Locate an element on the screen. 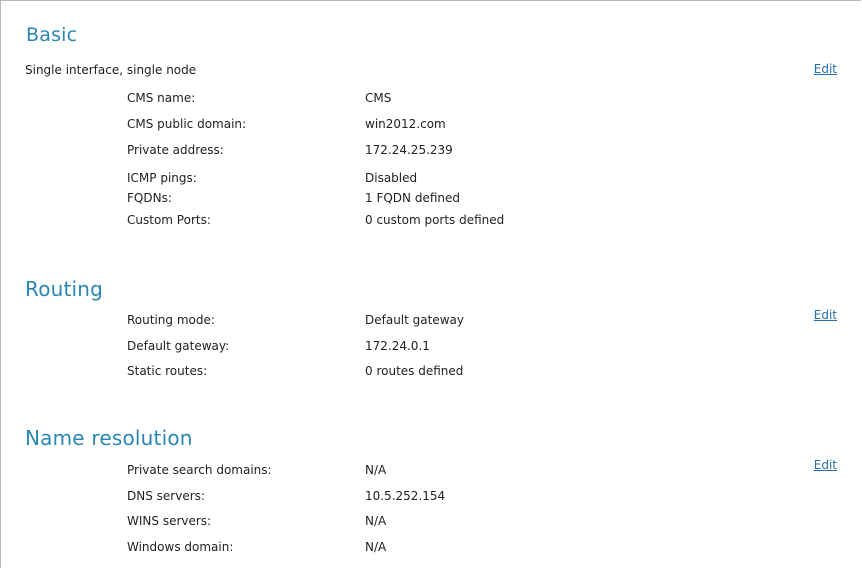 The image size is (862, 568). field-label: Private search domains: is located at coordinates (199, 470).